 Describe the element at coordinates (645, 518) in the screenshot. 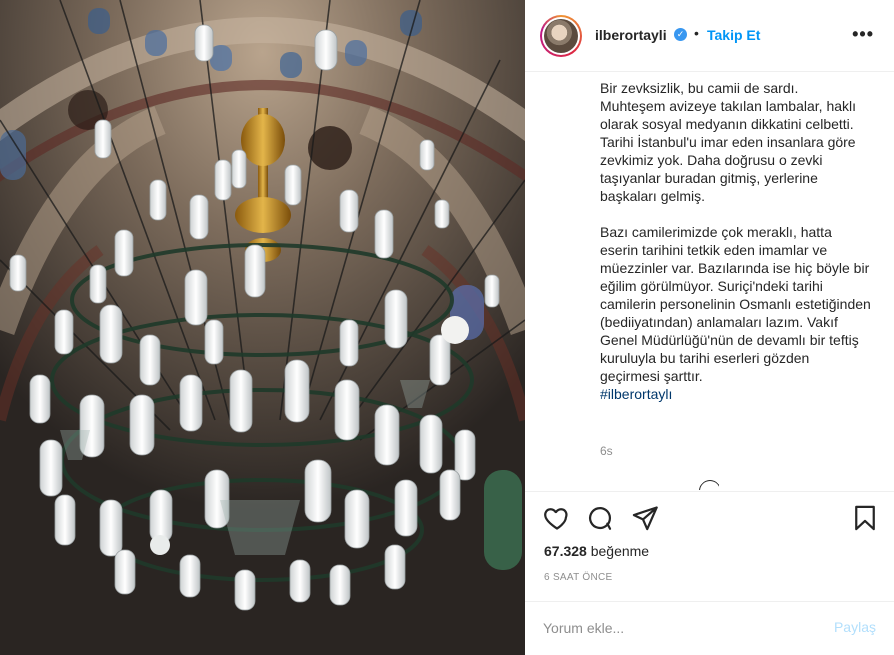

I see `paper-plane-icon` at that location.